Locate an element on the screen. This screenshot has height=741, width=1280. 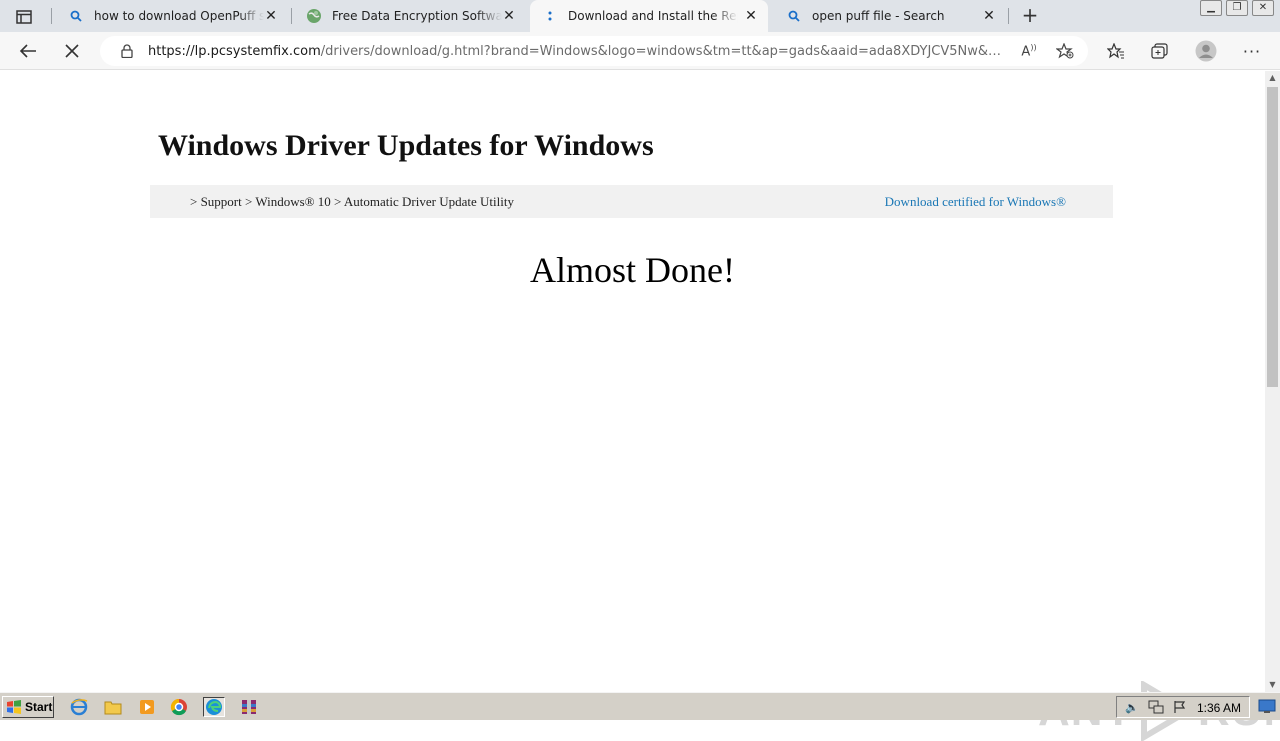
network-icon is located at coordinates (1156, 707).